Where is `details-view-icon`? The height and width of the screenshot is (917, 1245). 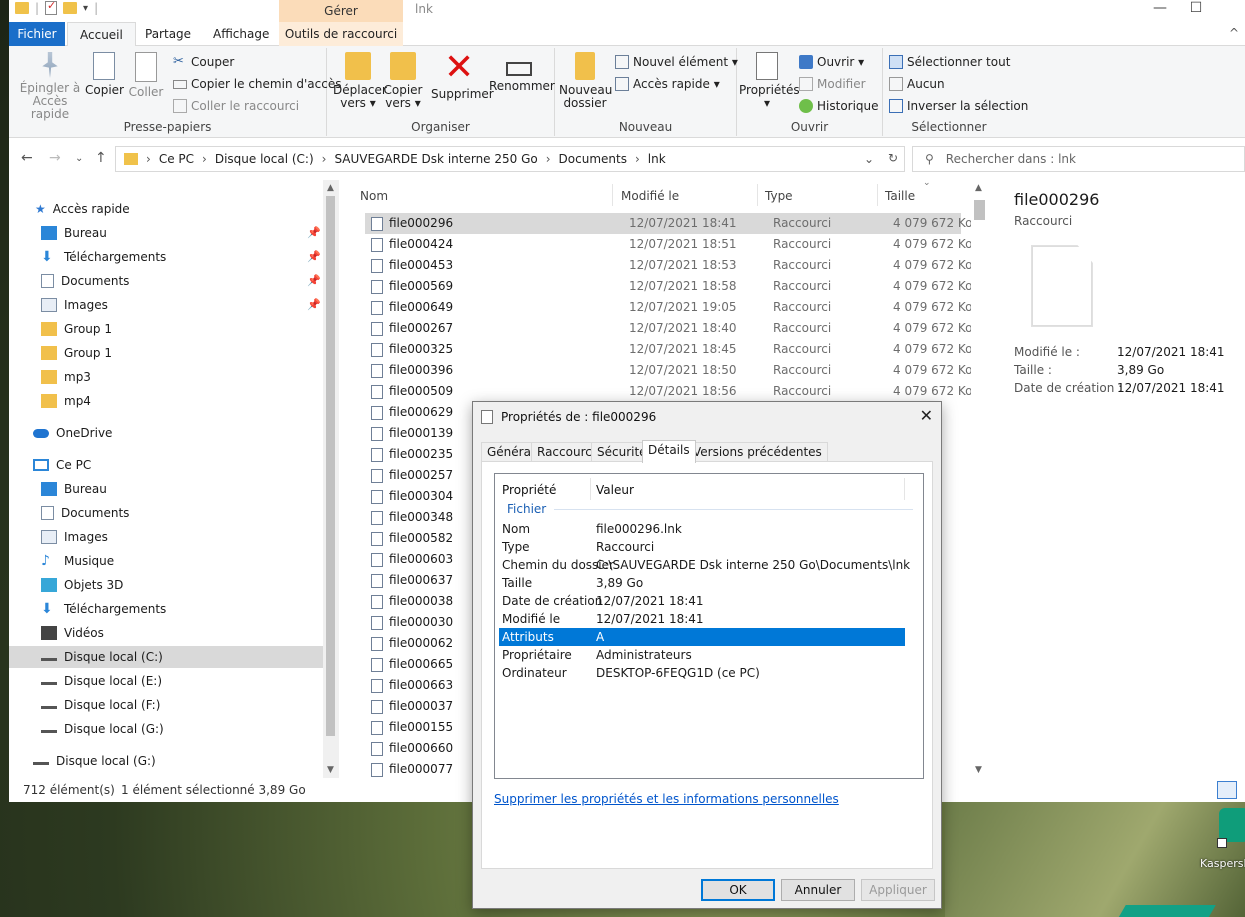
details-view-icon is located at coordinates (1227, 790).